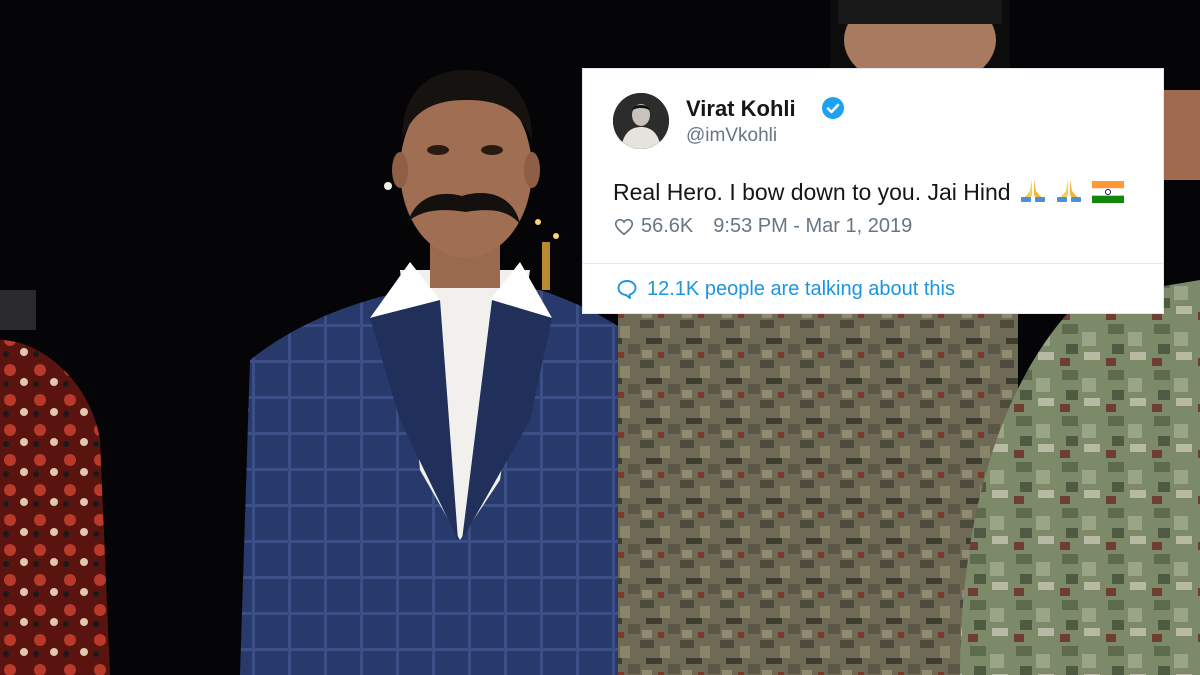  I want to click on profile-photo-icon, so click(641, 121).